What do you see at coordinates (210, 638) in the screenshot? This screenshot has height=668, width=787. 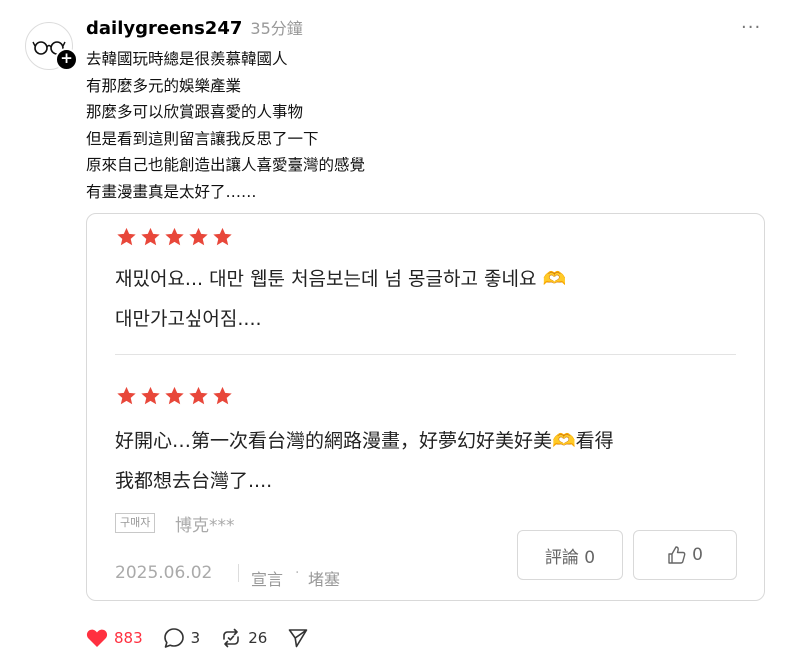 I see `post-action-bar: 883 3 26` at bounding box center [210, 638].